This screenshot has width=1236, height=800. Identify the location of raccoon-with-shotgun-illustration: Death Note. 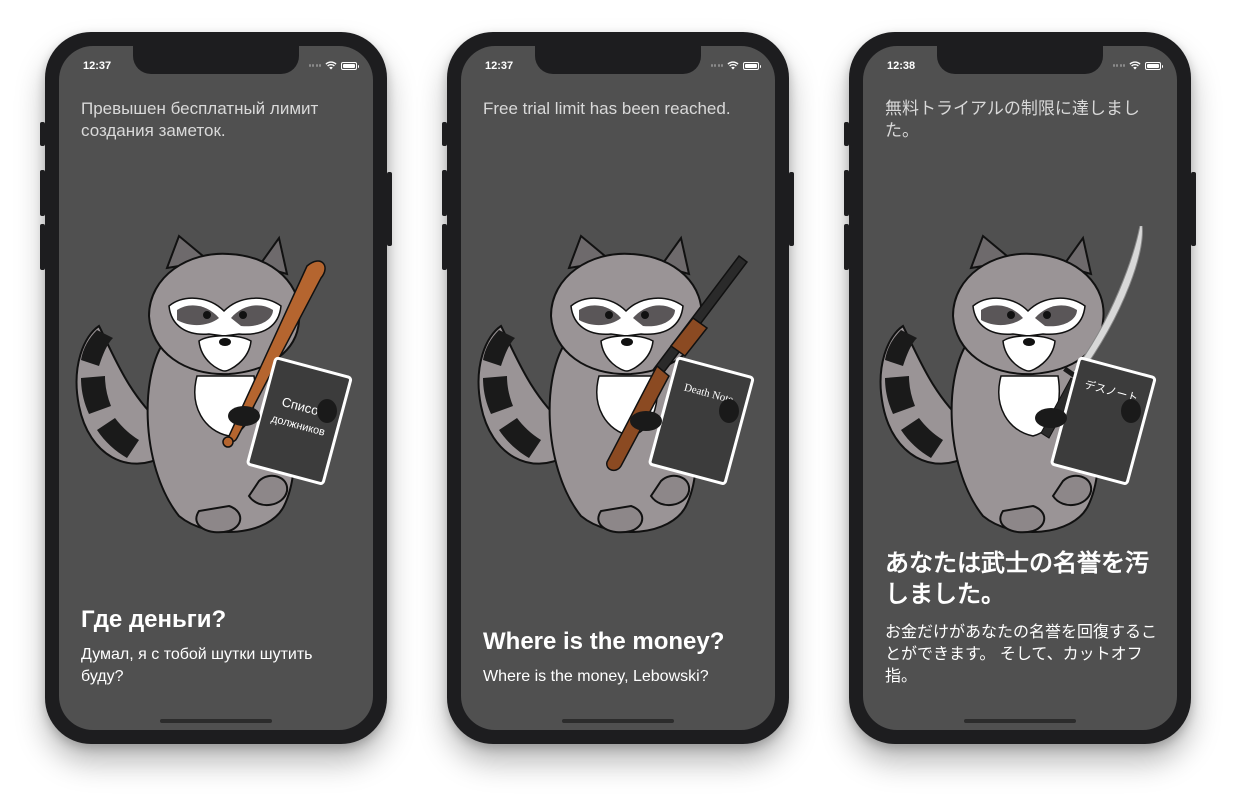
(616, 384).